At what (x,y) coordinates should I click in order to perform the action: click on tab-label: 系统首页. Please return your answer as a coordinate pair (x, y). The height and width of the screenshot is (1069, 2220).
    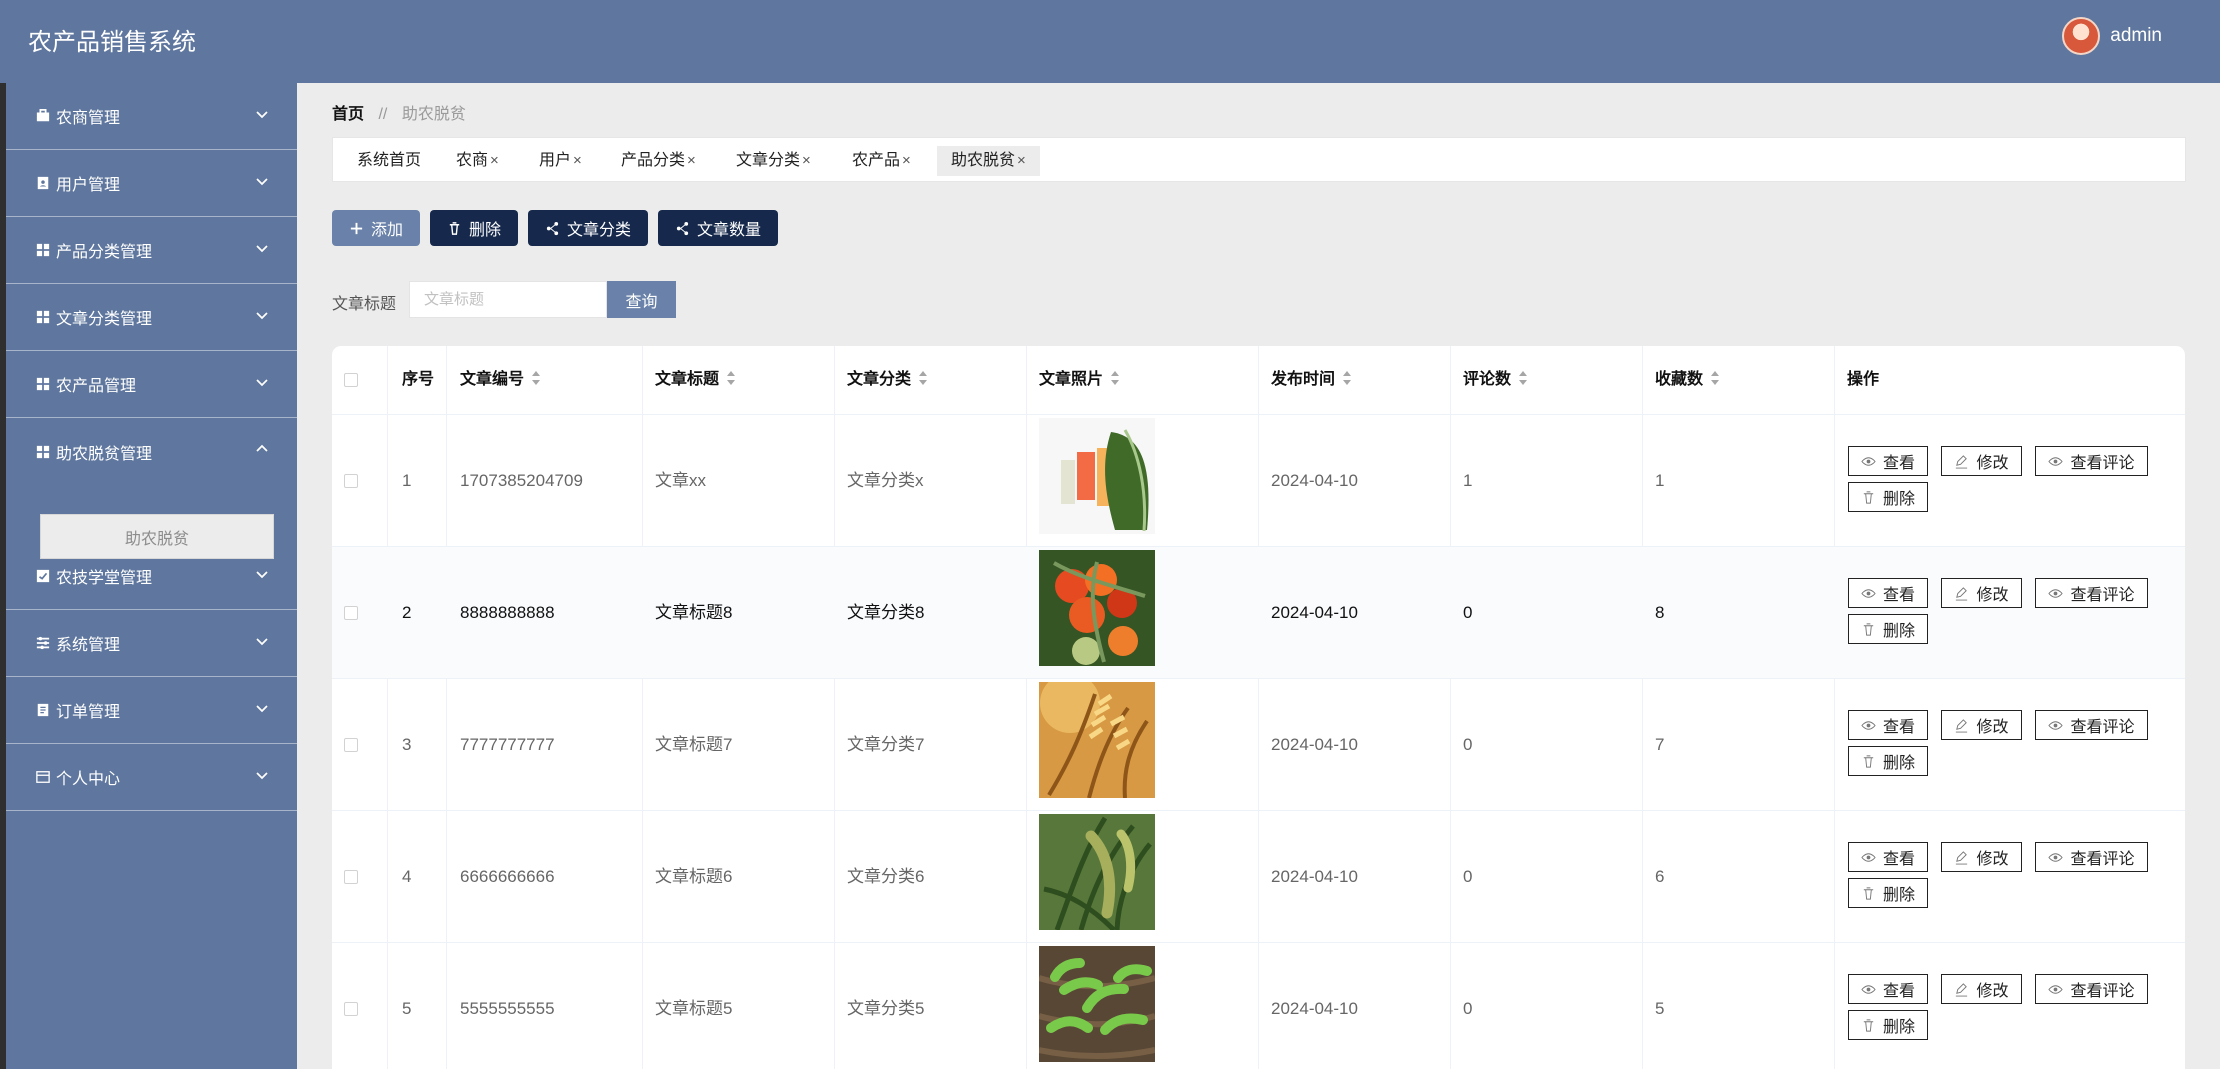
    Looking at the image, I should click on (389, 160).